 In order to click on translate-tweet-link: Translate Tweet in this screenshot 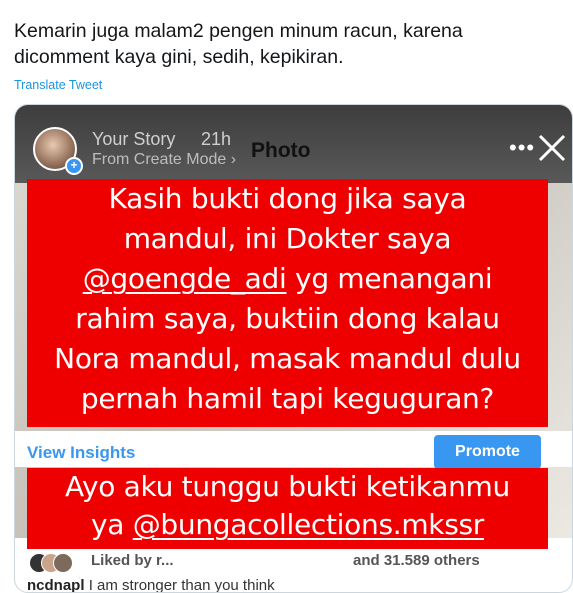, I will do `click(58, 85)`.